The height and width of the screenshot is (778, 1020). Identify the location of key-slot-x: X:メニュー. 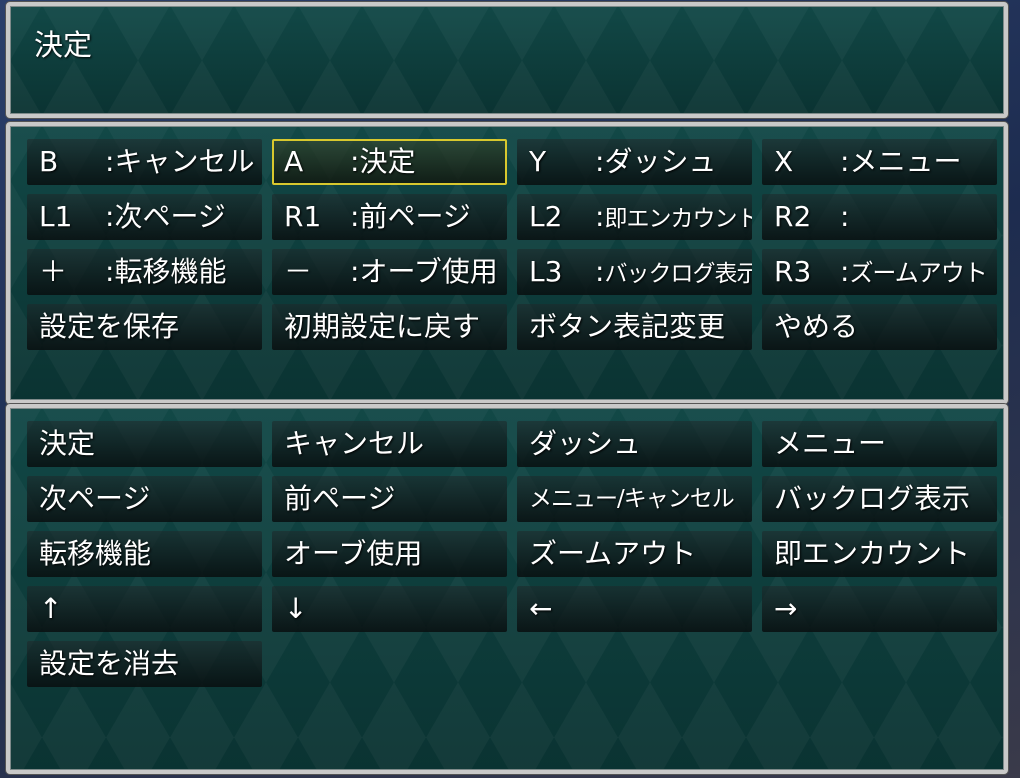
(879, 162).